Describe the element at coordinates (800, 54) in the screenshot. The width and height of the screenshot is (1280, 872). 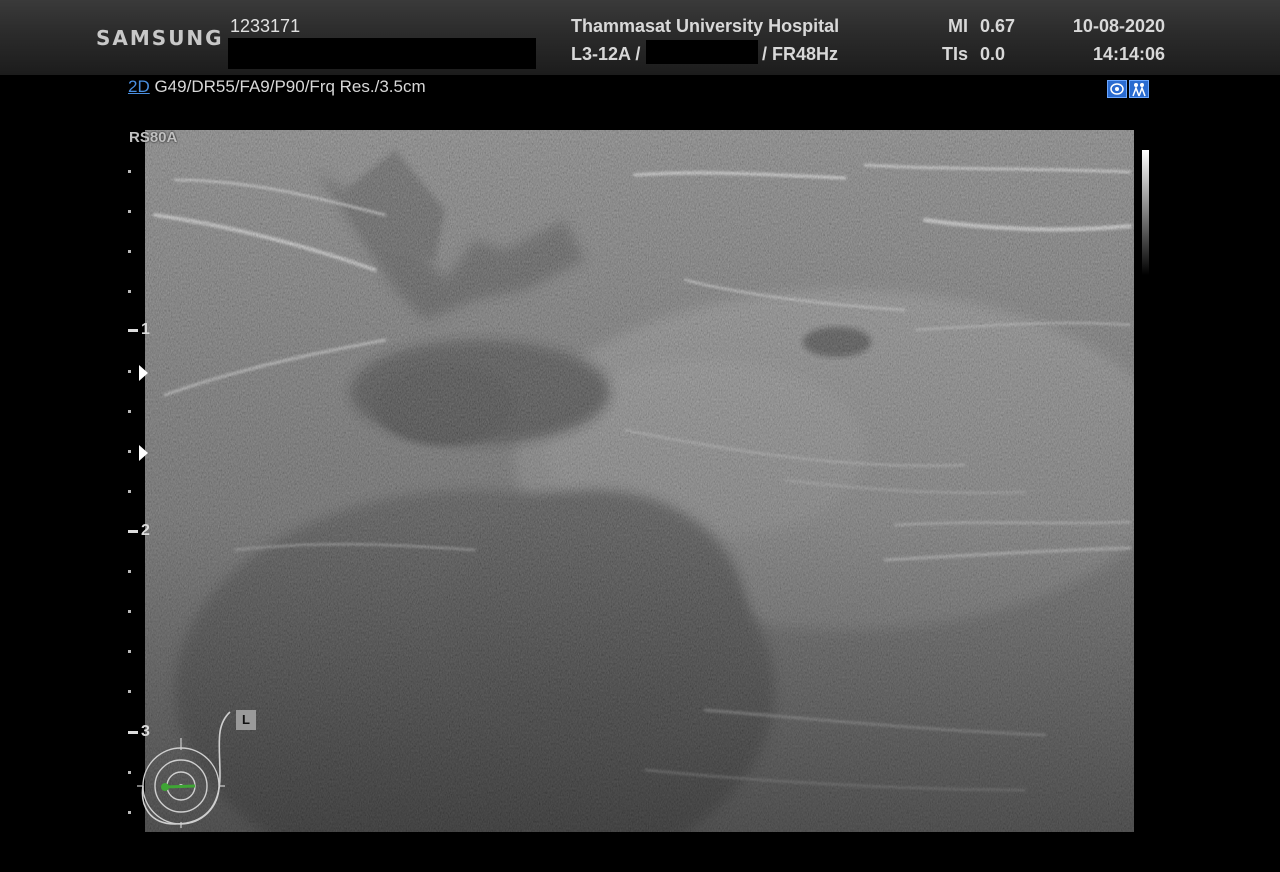
I see `frame-rate: / FR48Hz` at that location.